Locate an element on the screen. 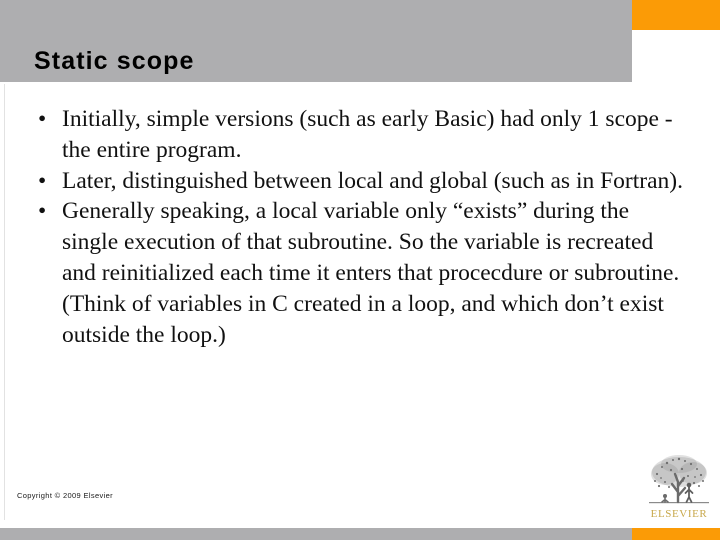 This screenshot has height=540, width=720. elsevier-logo: ELSEVIER is located at coordinates (679, 489).